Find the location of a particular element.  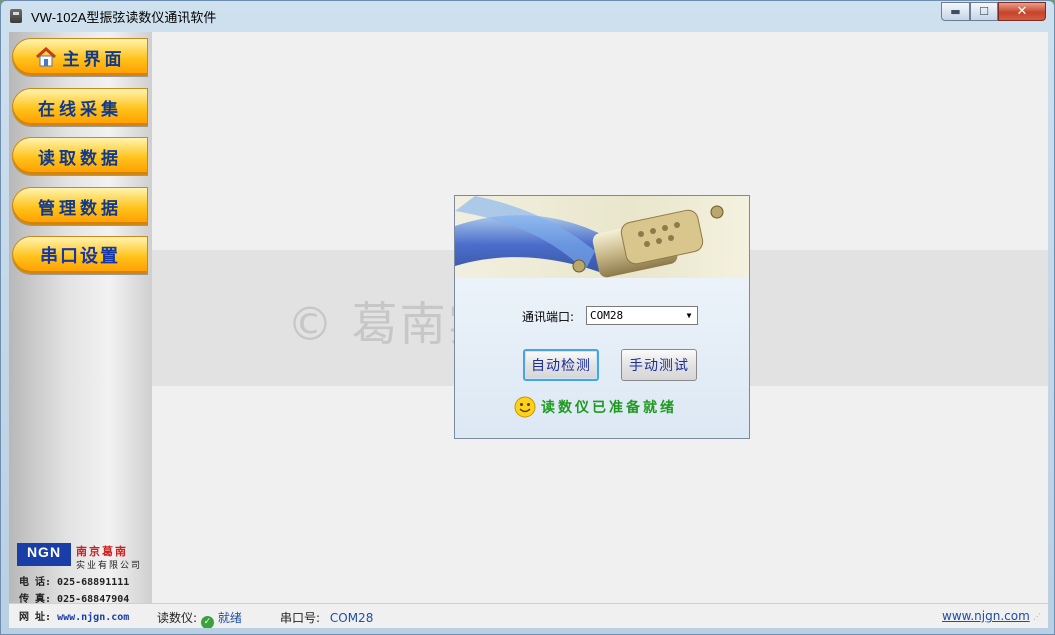

close-button: ✕ is located at coordinates (1022, 11).